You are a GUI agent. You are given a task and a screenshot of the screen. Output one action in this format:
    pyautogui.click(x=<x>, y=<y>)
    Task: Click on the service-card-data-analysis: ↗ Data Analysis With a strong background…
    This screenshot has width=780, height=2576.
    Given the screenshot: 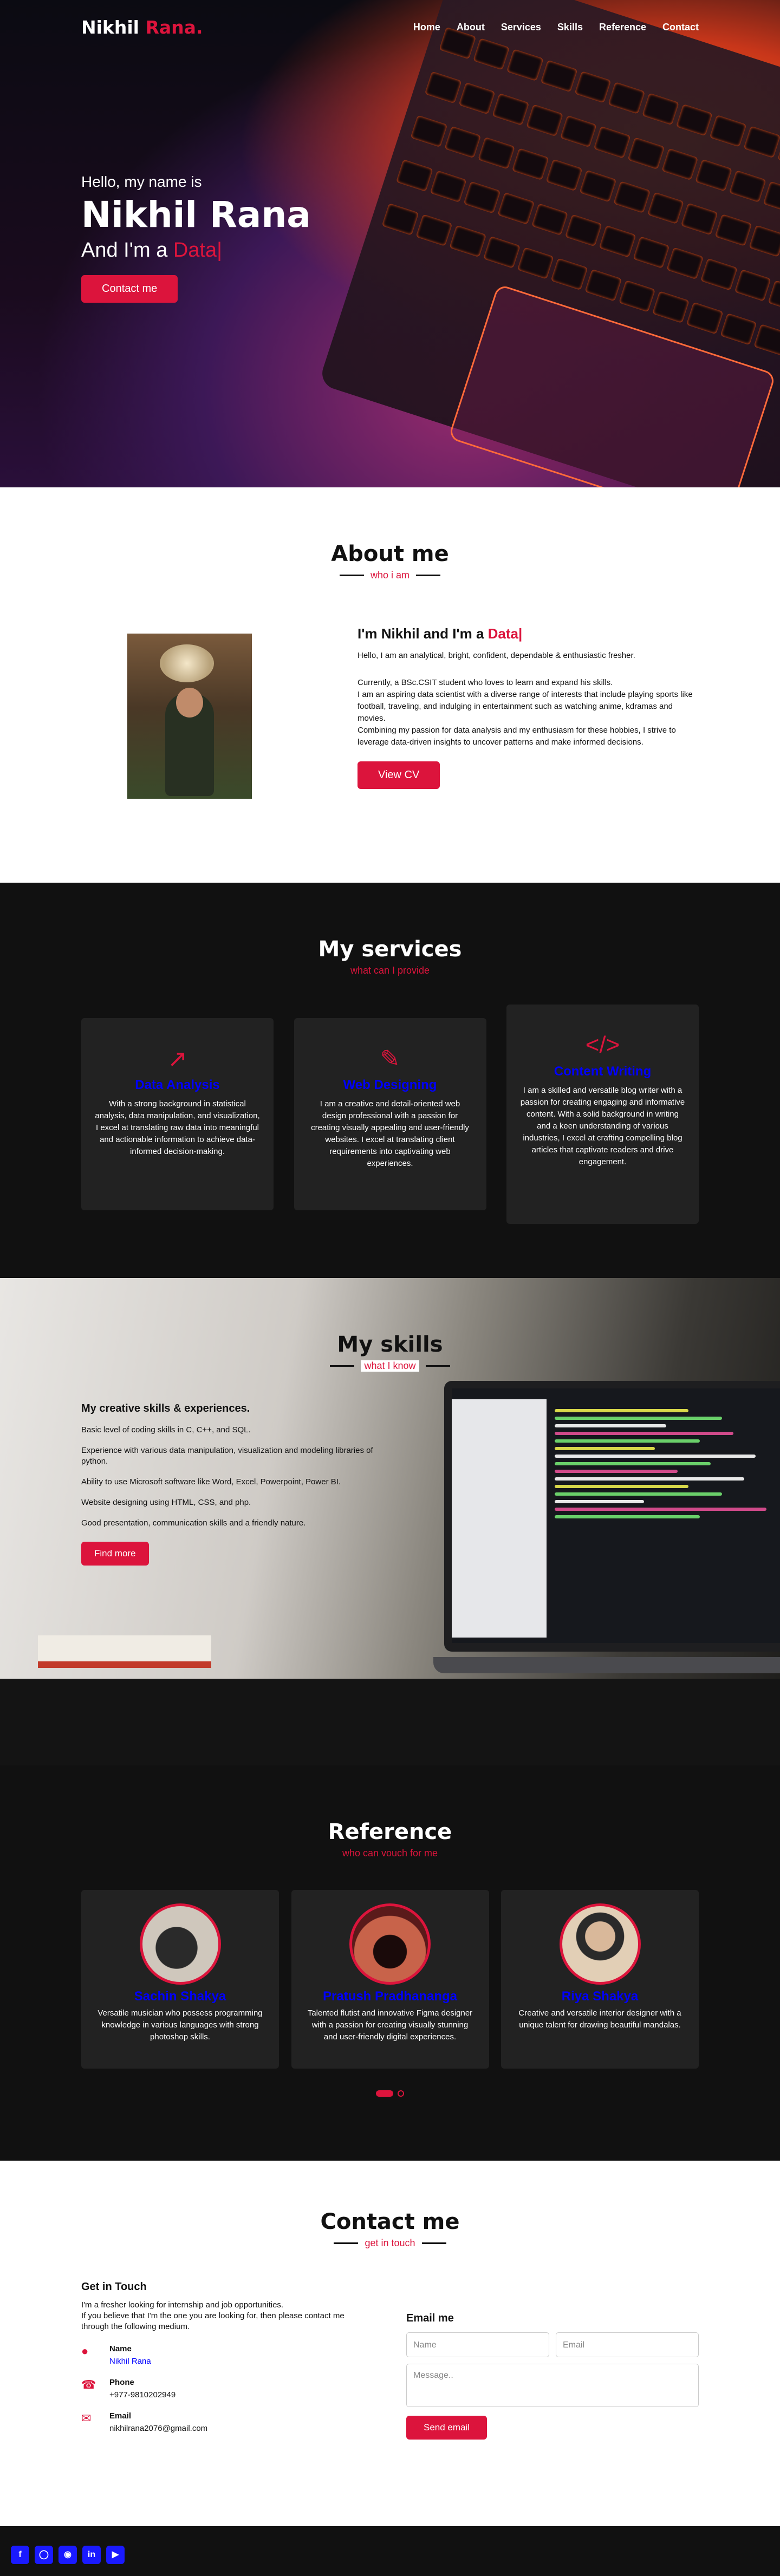 What is the action you would take?
    pyautogui.click(x=177, y=1114)
    